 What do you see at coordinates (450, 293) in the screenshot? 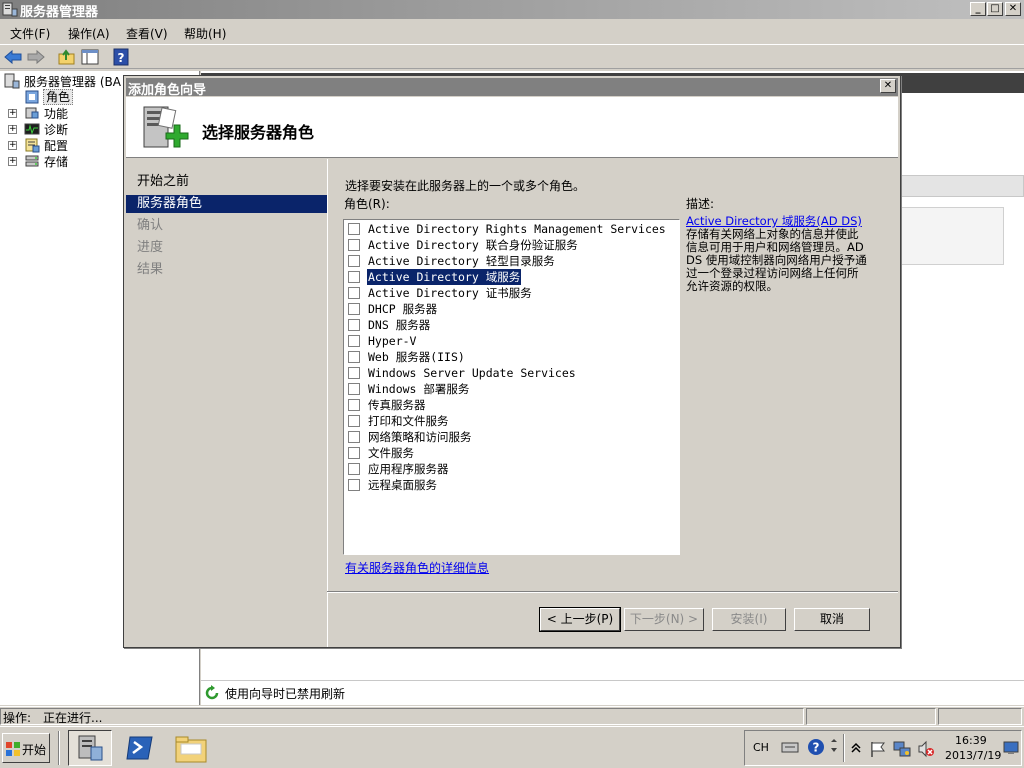
I see `role-label: Active Directory 证书服务` at bounding box center [450, 293].